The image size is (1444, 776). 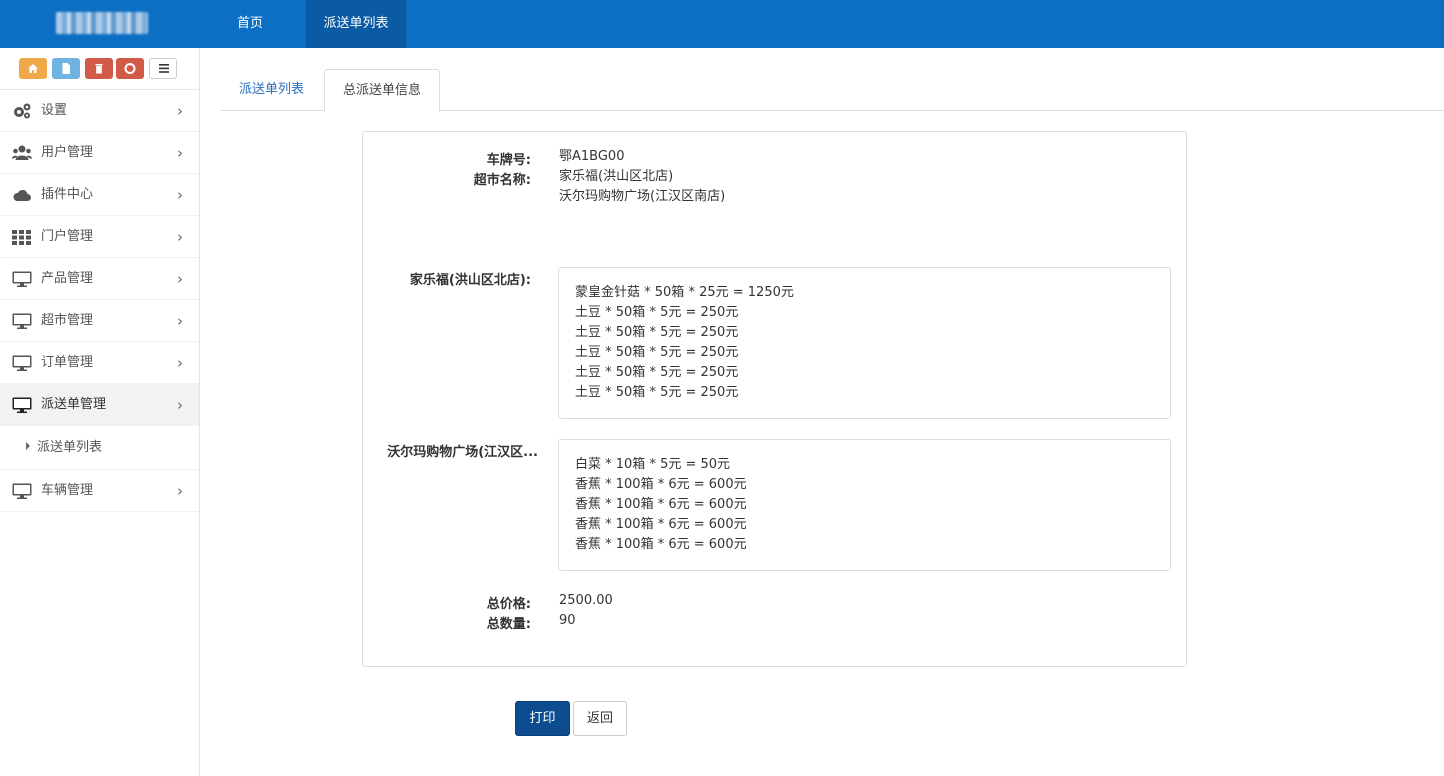 I want to click on sidebar-item-products: 产品管理 ›, so click(x=99, y=279).